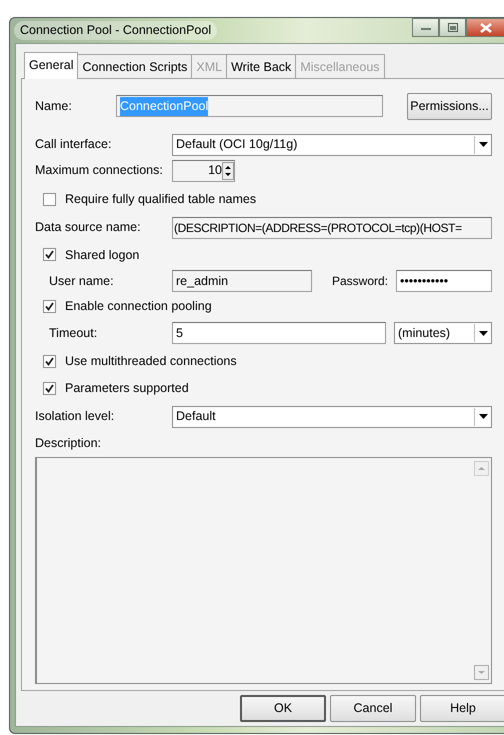 The image size is (504, 735). I want to click on dialog-button: OK, so click(283, 708).